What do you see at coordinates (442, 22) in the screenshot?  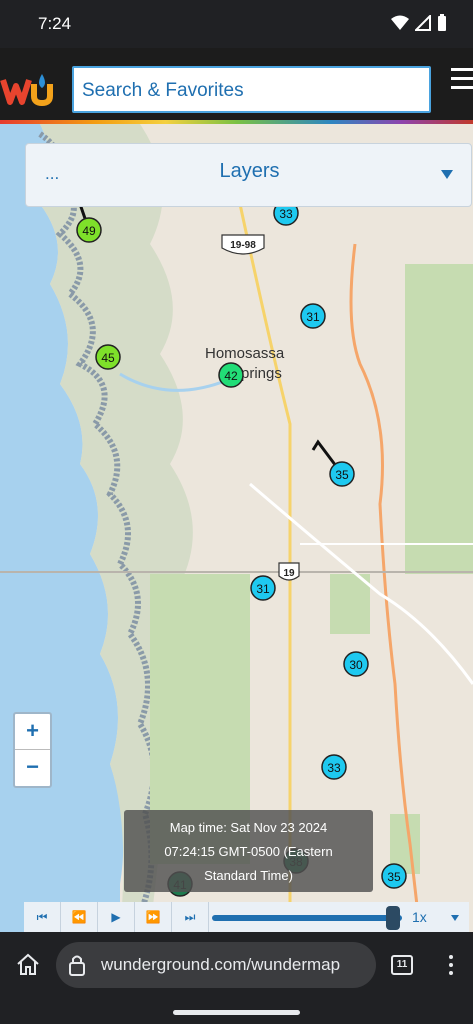 I see `battery-icon` at bounding box center [442, 22].